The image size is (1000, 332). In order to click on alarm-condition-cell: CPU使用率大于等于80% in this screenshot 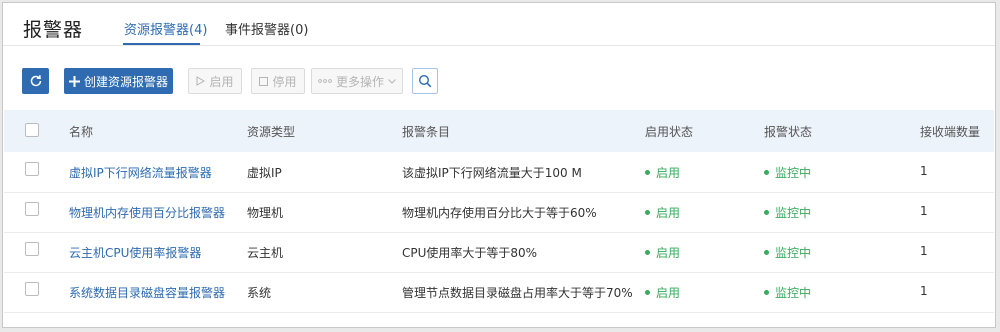, I will do `click(470, 253)`.